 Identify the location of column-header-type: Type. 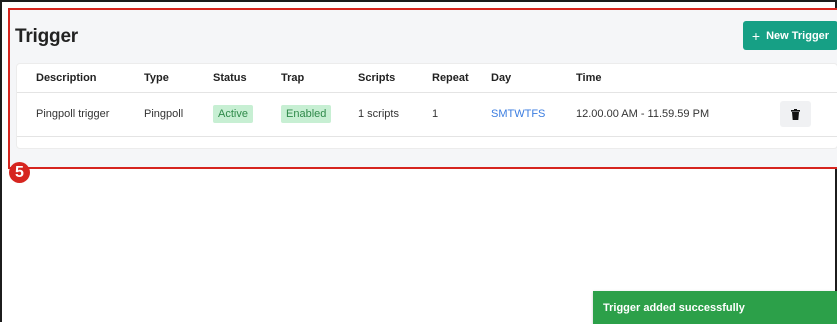
(178, 78).